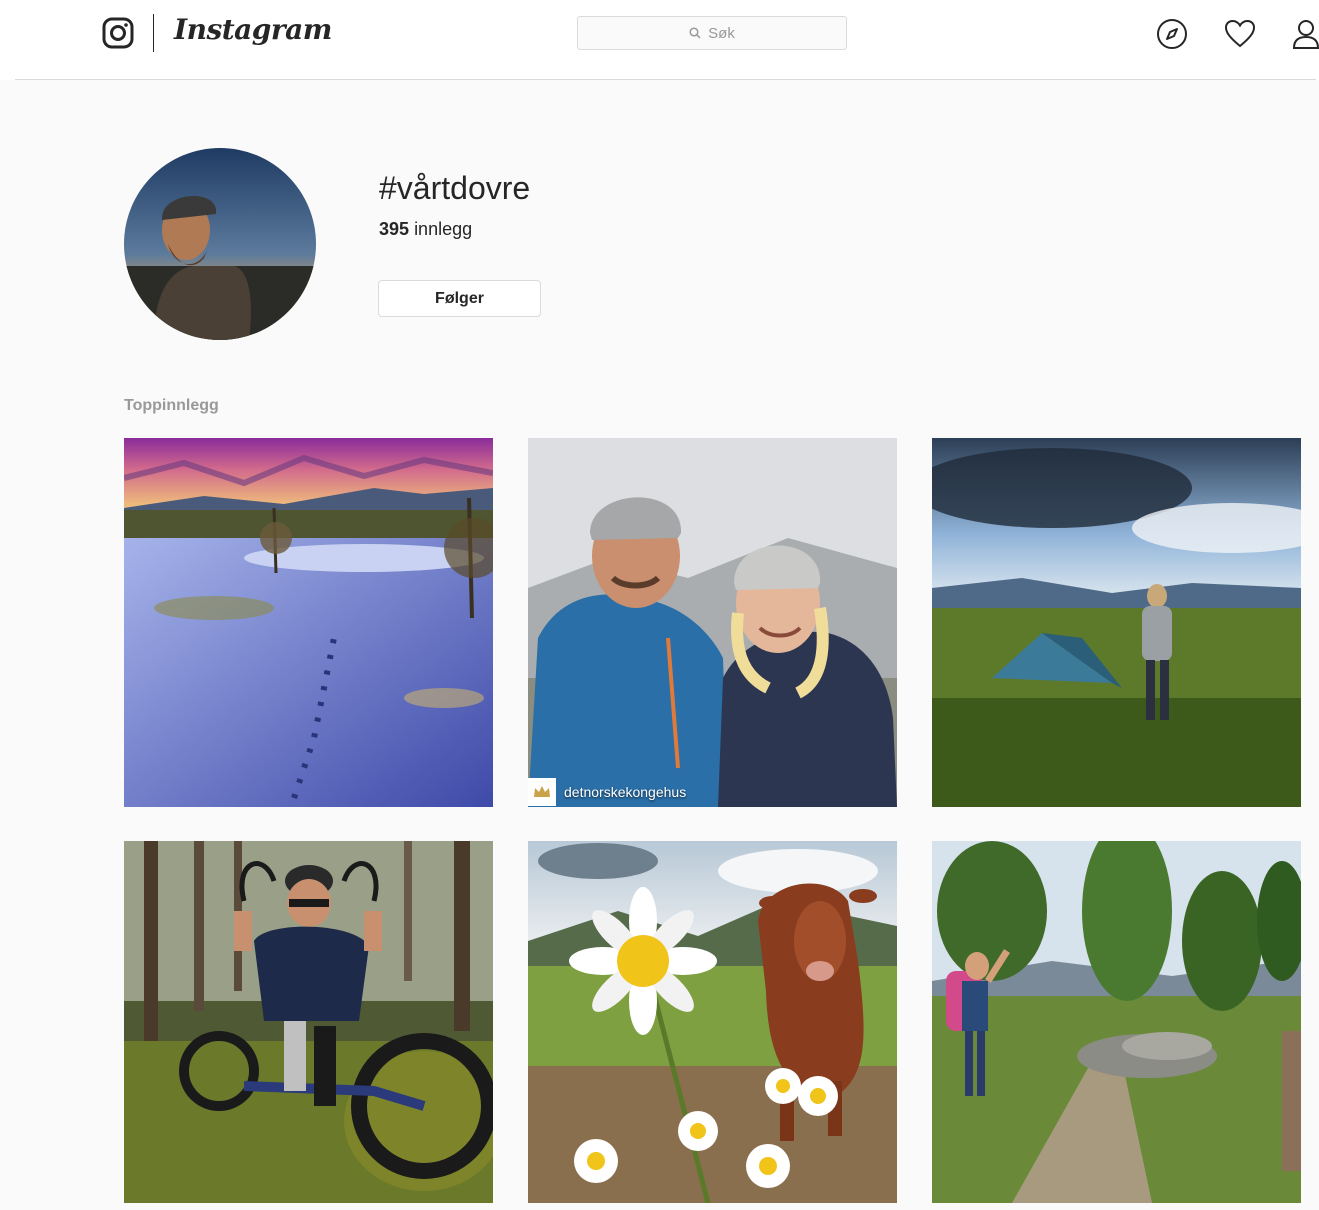 This screenshot has height=1210, width=1319. What do you see at coordinates (394, 229) in the screenshot?
I see `post-count-number: 395` at bounding box center [394, 229].